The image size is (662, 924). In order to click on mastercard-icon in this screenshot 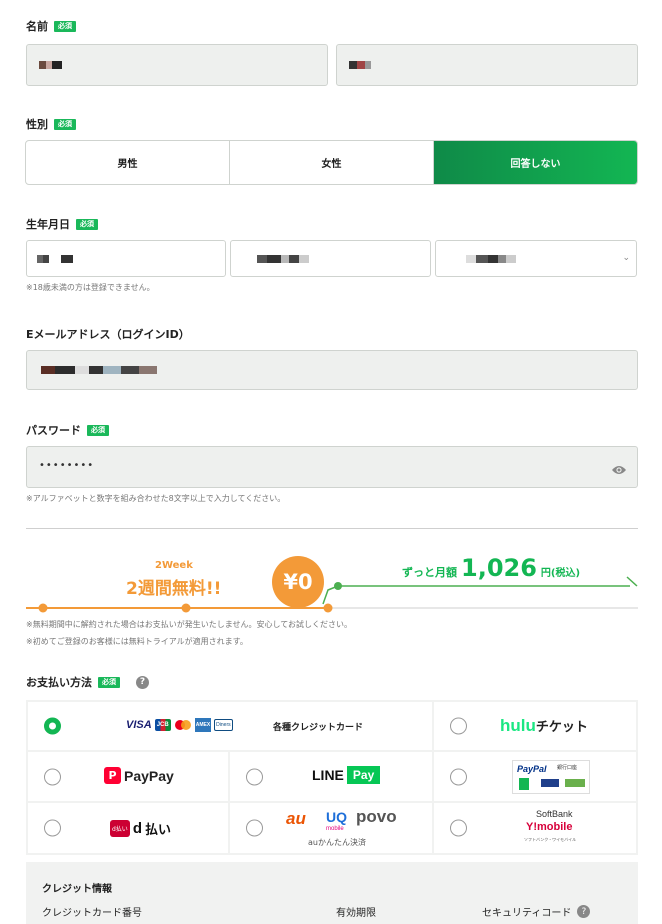, I will do `click(183, 725)`.